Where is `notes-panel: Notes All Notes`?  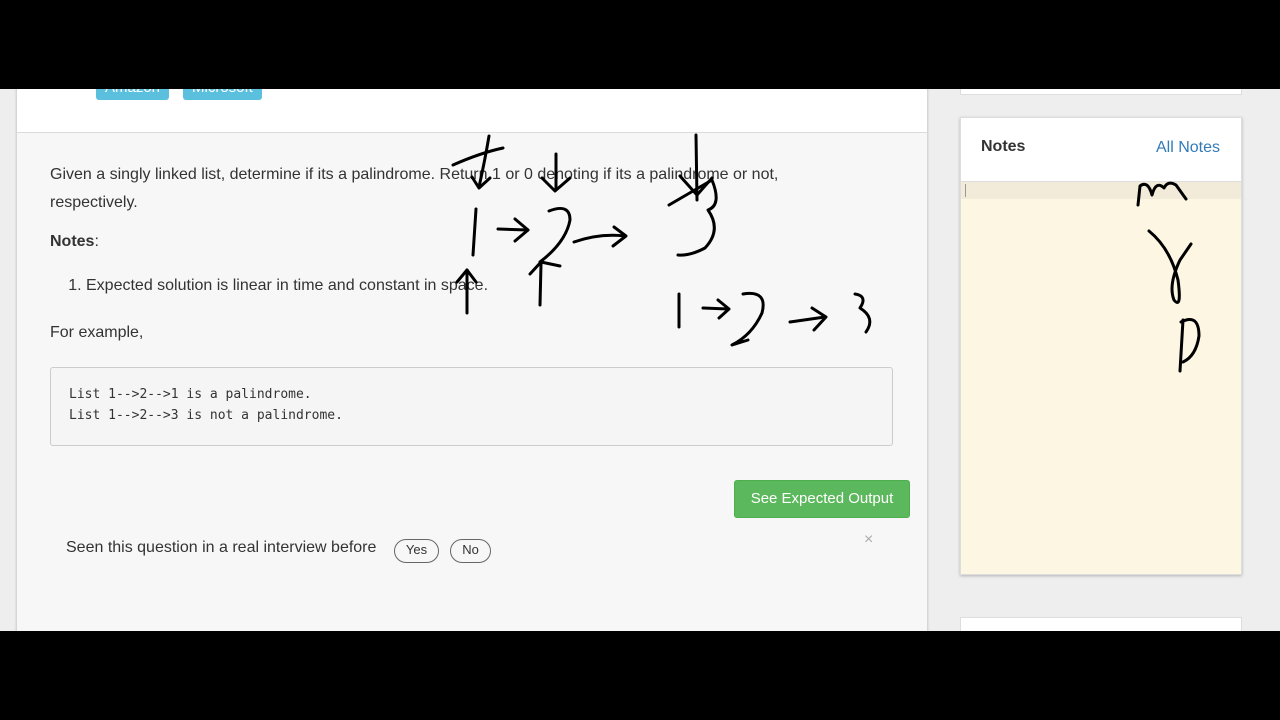
notes-panel: Notes All Notes is located at coordinates (1101, 346).